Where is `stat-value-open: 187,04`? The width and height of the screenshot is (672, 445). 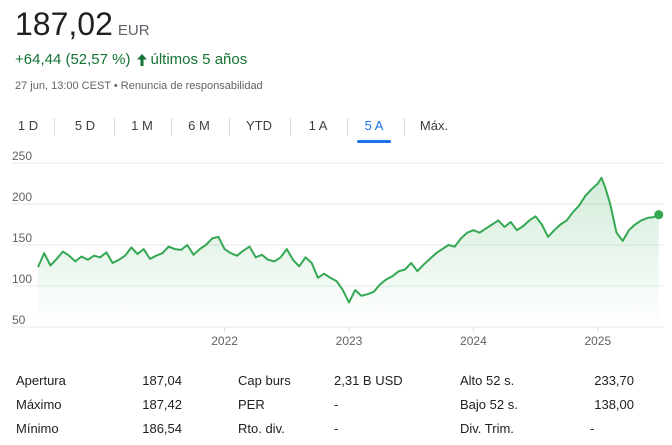
stat-value-open: 187,04 is located at coordinates (162, 380).